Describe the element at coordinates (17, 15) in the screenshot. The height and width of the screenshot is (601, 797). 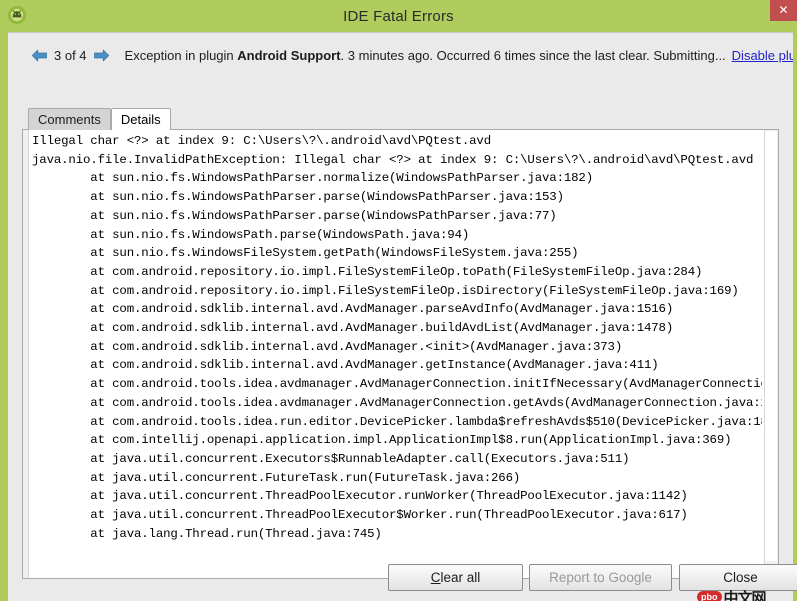
I see `android-studio-icon` at that location.